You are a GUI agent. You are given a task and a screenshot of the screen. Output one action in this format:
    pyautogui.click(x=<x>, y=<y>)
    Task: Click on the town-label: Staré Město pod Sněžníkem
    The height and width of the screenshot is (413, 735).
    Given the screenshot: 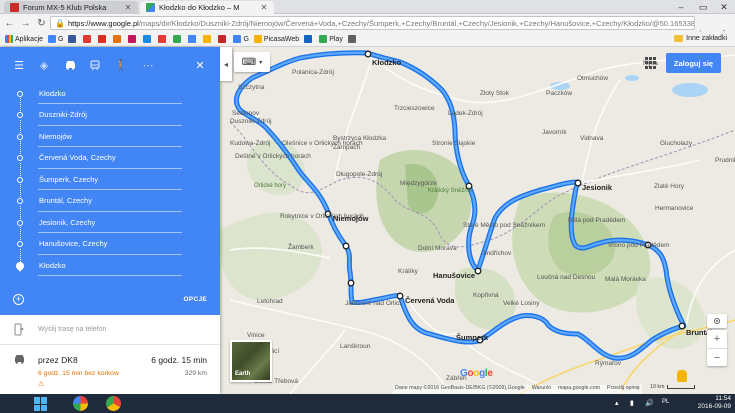 What is the action you would take?
    pyautogui.click(x=504, y=225)
    